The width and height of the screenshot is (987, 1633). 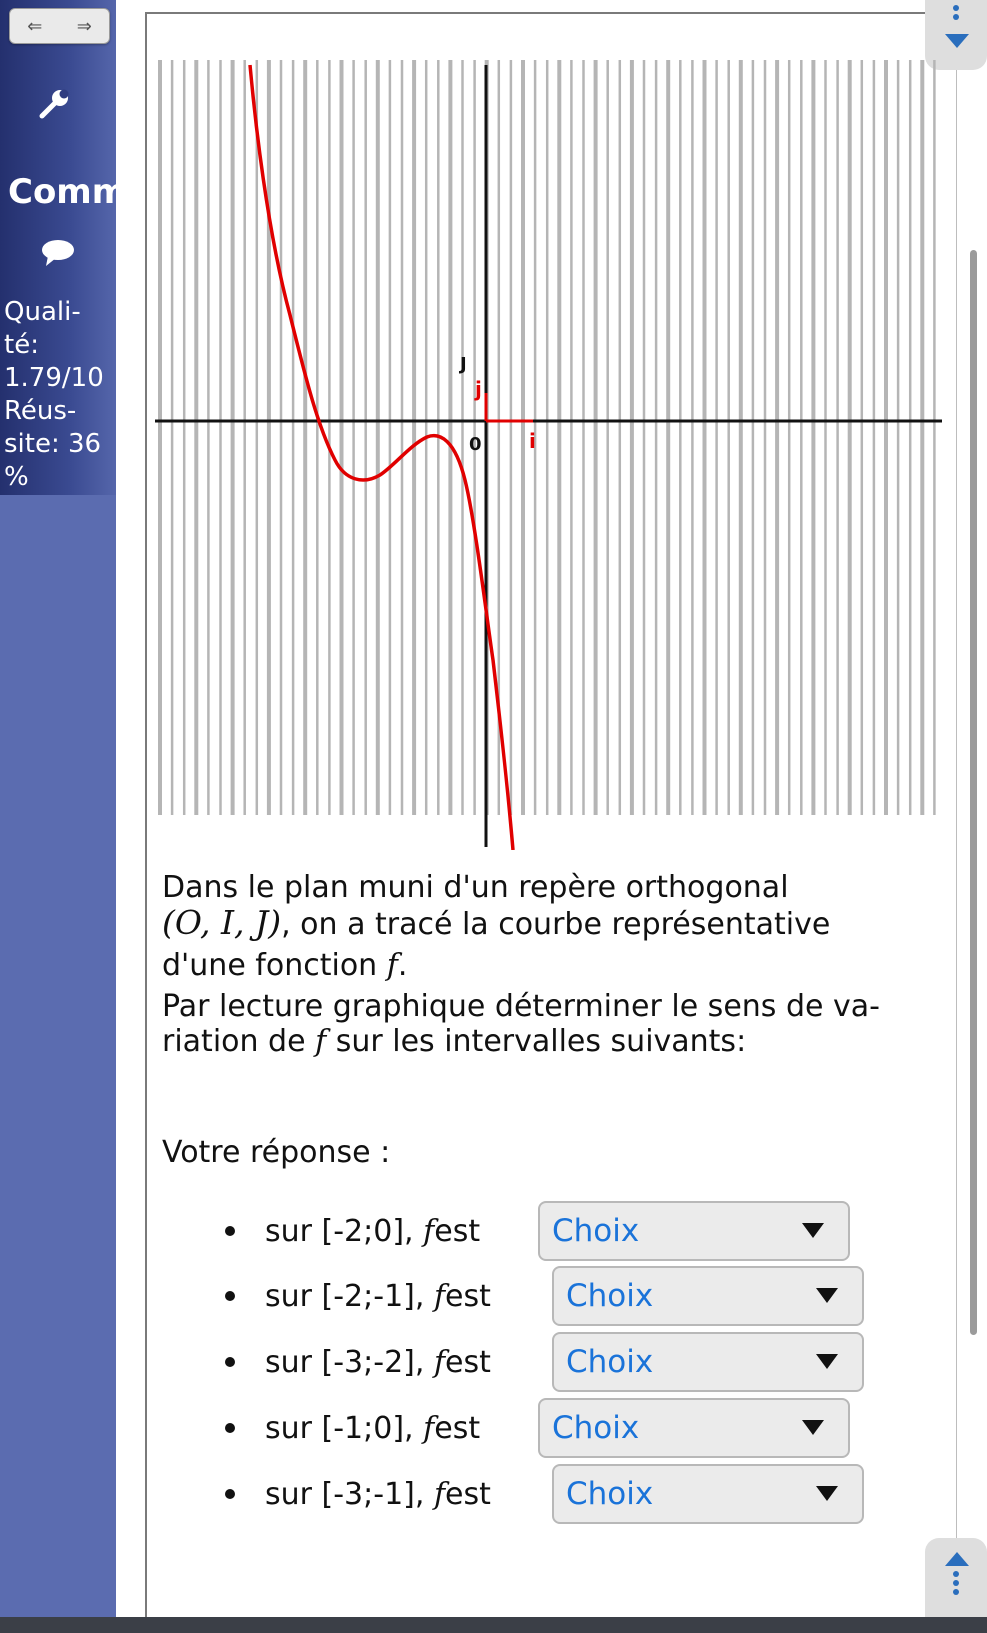 I want to click on question-line: Dans le plan muni d'un repère orthogonal, so click(x=475, y=887).